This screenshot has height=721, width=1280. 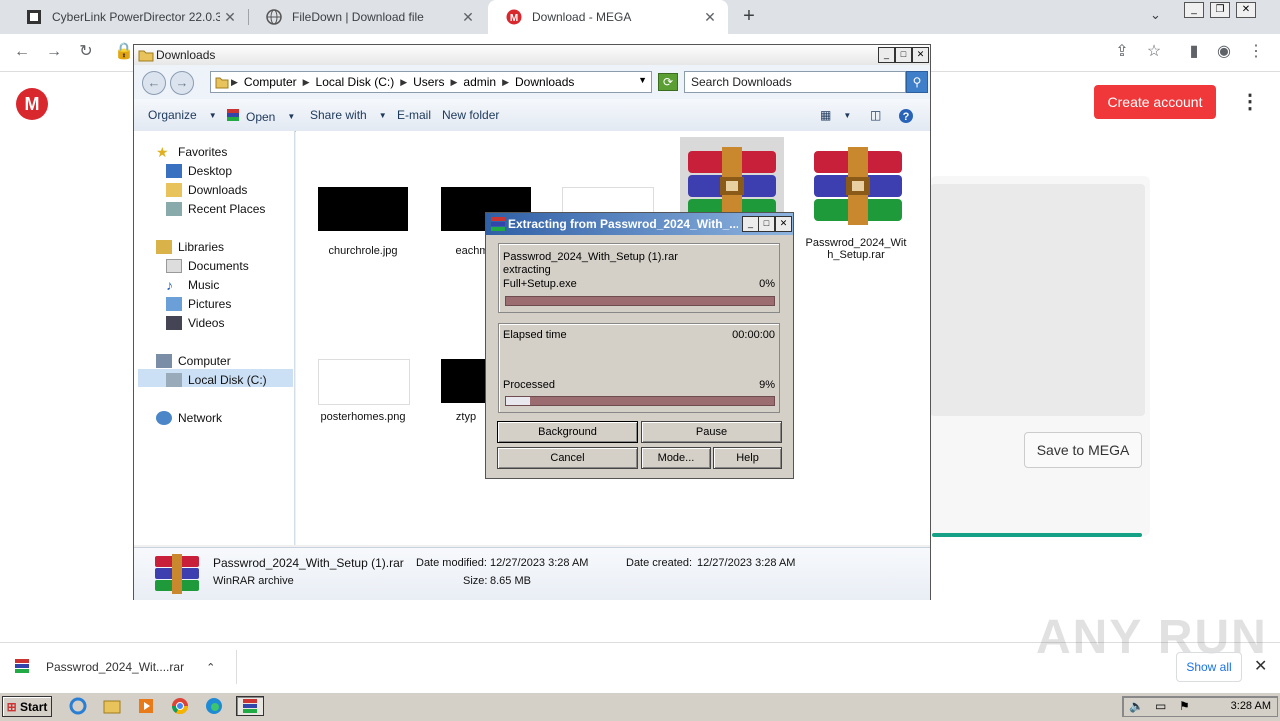 I want to click on flag-icon: ⚑, so click(x=1184, y=706).